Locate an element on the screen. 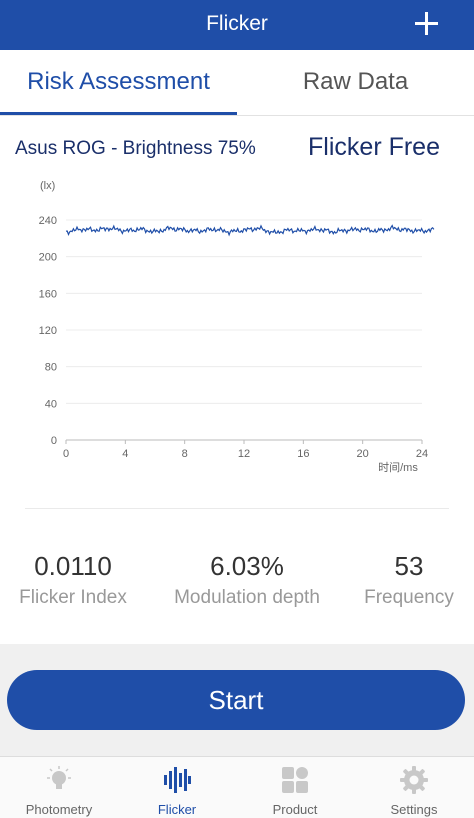 The image size is (474, 818). plus-icon is located at coordinates (426, 24).